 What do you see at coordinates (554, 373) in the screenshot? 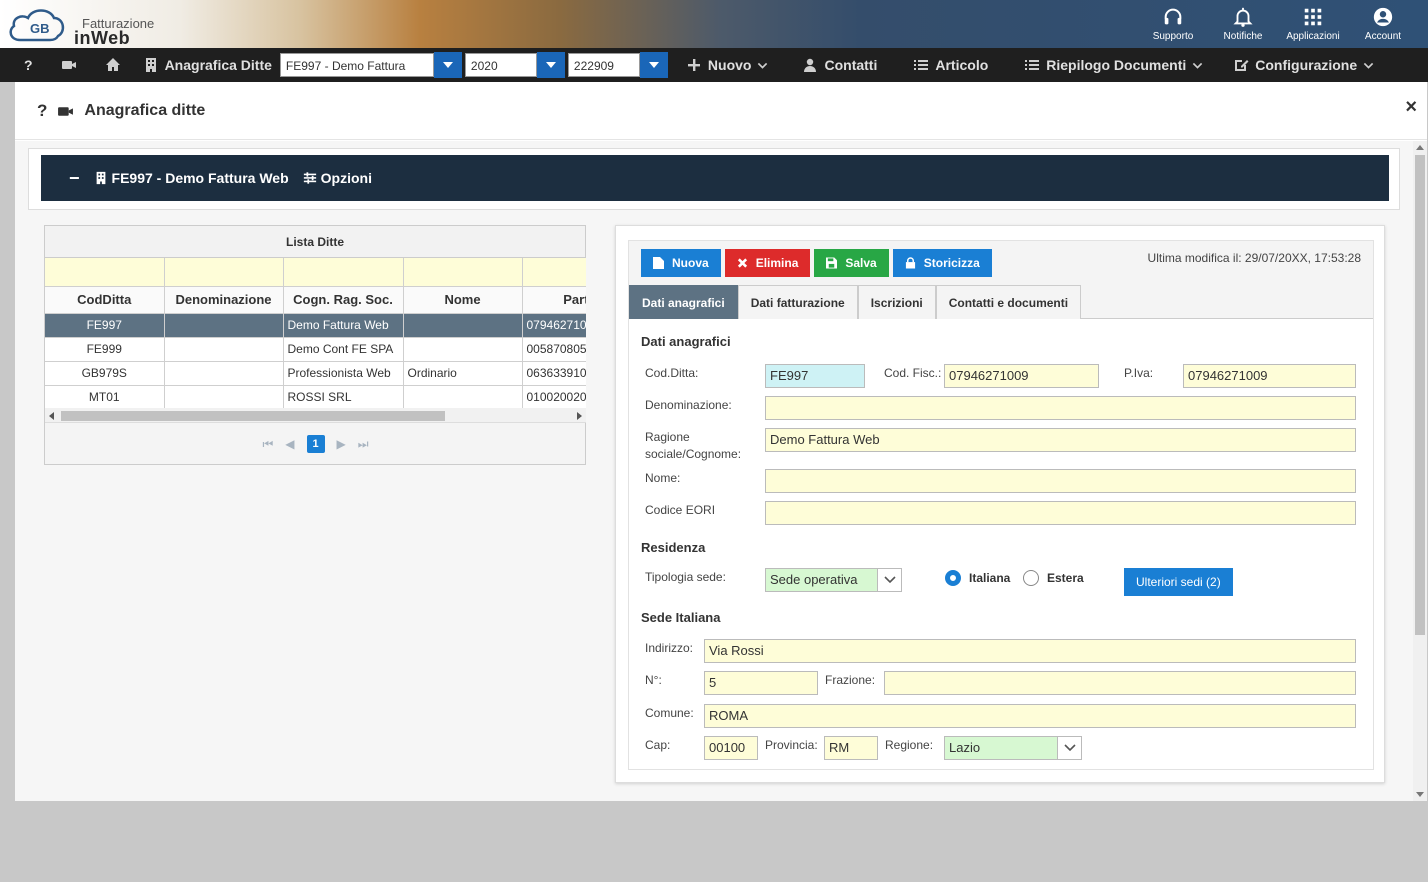
I see `cell-piva: 06363391001` at bounding box center [554, 373].